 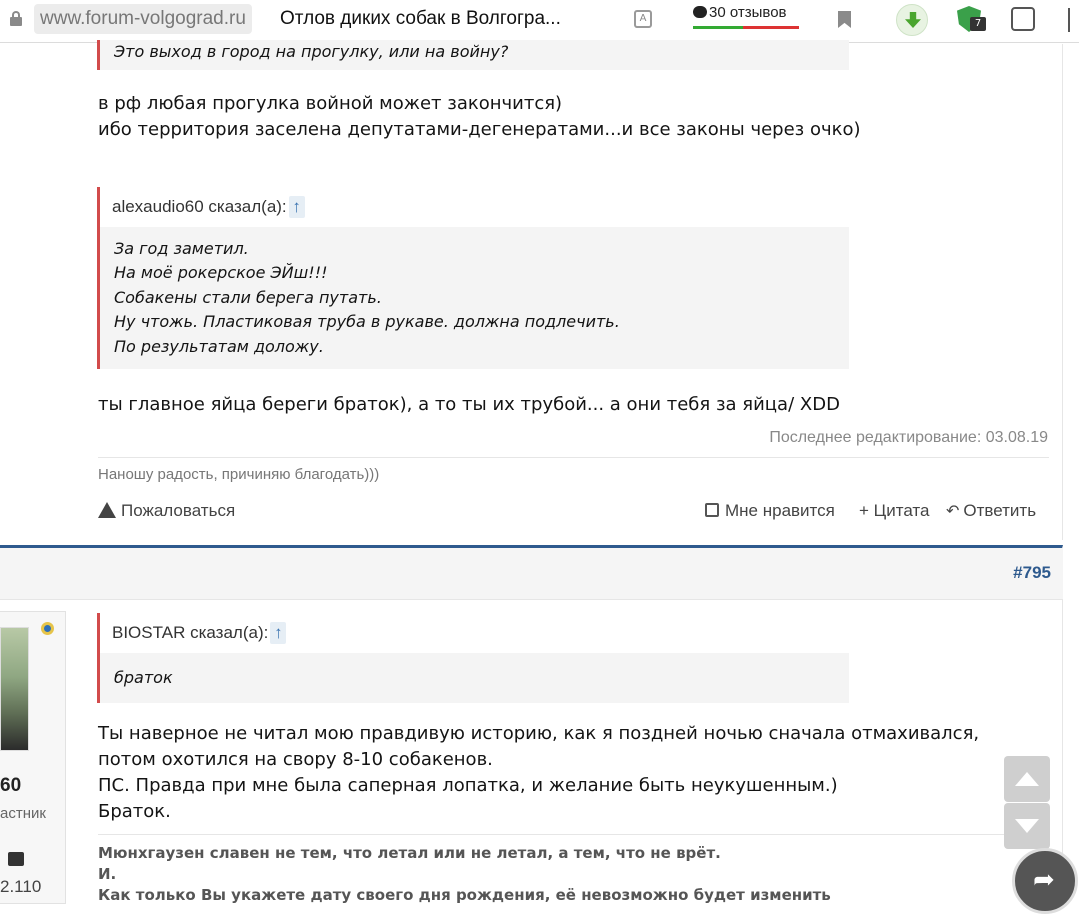 I want to click on reply-icon: ↶, so click(x=953, y=511).